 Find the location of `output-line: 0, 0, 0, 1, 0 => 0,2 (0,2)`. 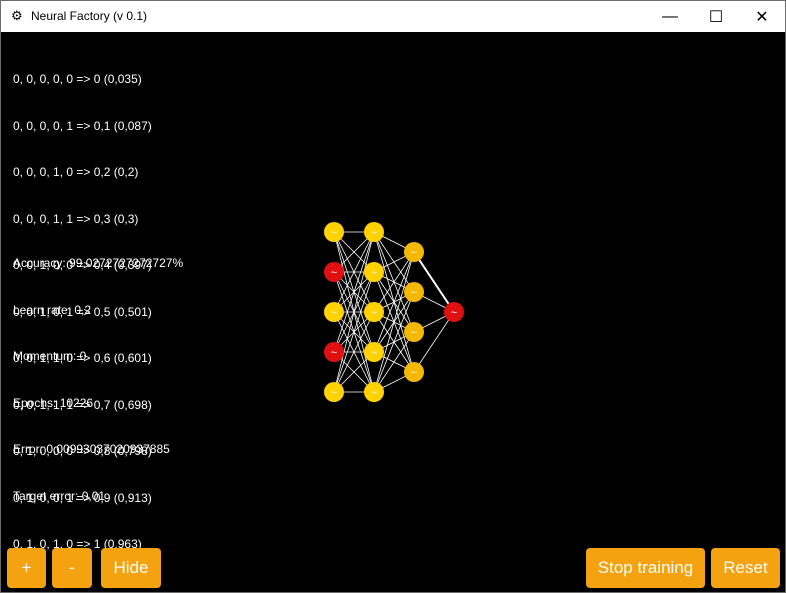

output-line: 0, 0, 0, 1, 0 => 0,2 (0,2) is located at coordinates (76, 172).